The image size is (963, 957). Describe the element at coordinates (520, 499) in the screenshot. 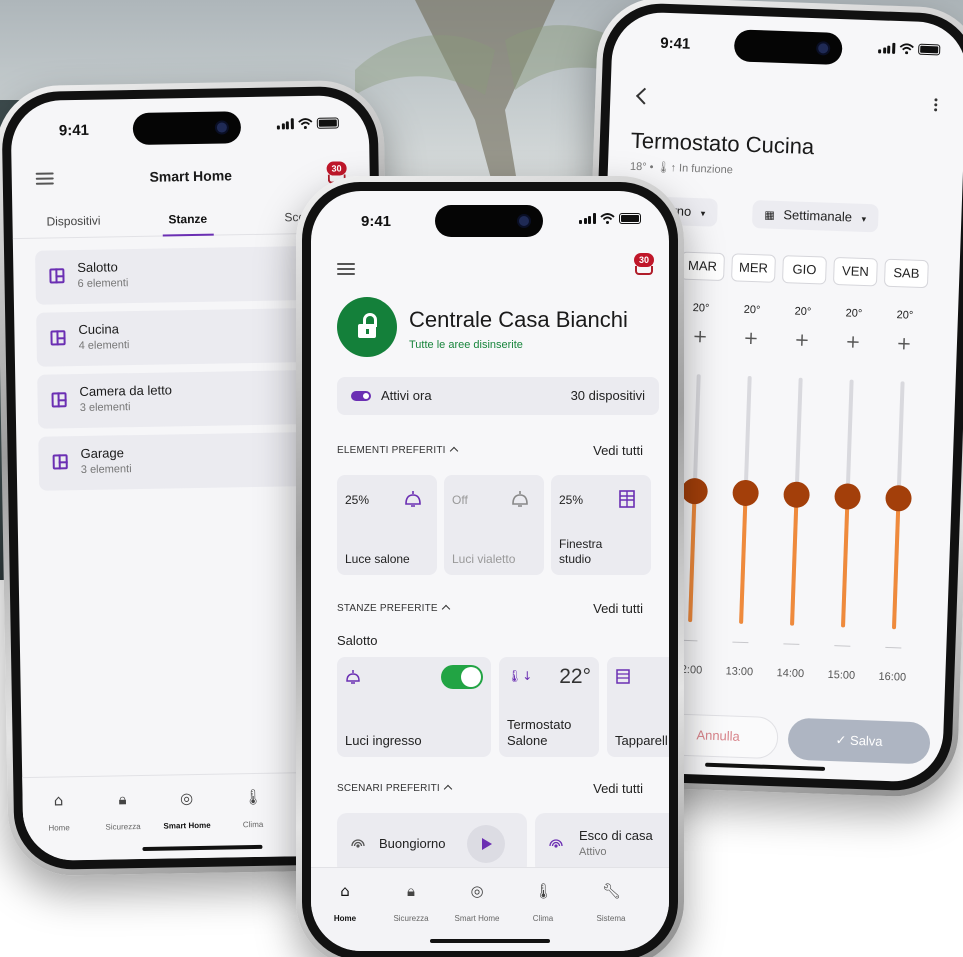

I see `ceiling-lamp-icon` at that location.